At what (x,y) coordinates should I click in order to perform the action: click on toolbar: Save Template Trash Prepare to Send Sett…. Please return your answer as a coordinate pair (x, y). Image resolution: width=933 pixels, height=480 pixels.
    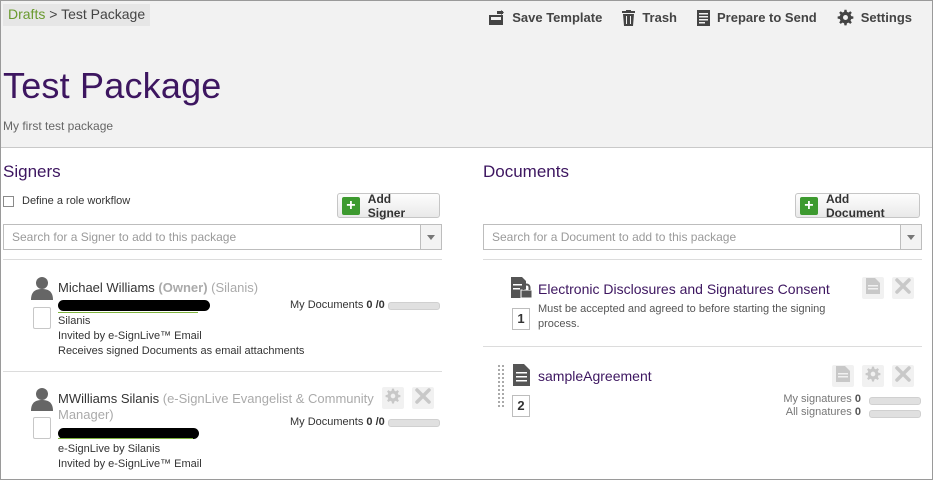
    Looking at the image, I should click on (700, 17).